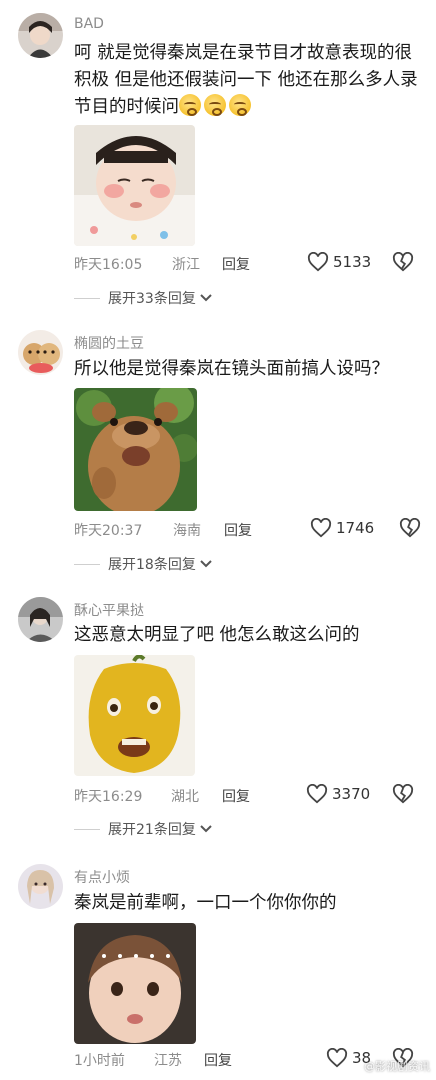 This screenshot has height=1080, width=436. What do you see at coordinates (152, 299) in the screenshot?
I see `expand-replies-label: 展开33条回复` at bounding box center [152, 299].